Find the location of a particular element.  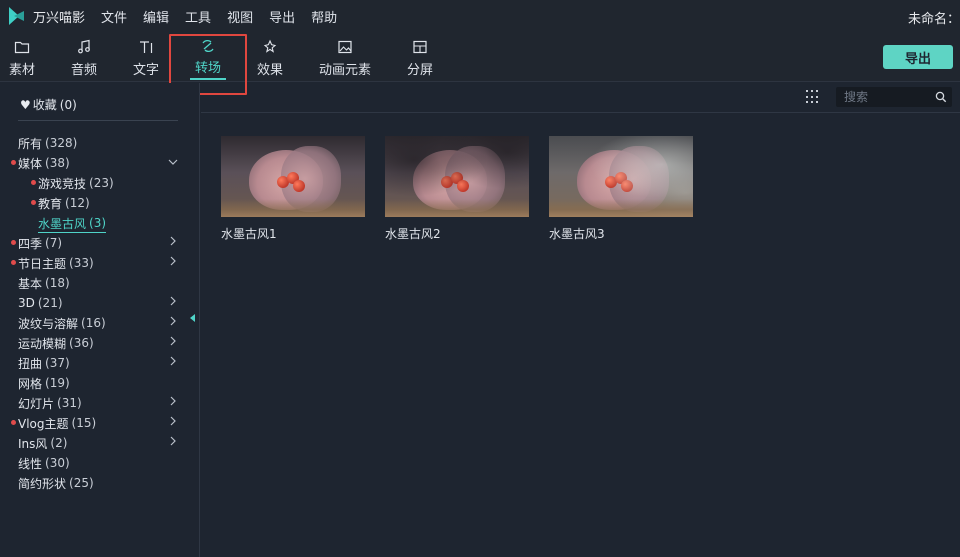

category-item: 运动模糊 (36) is located at coordinates (56, 343).